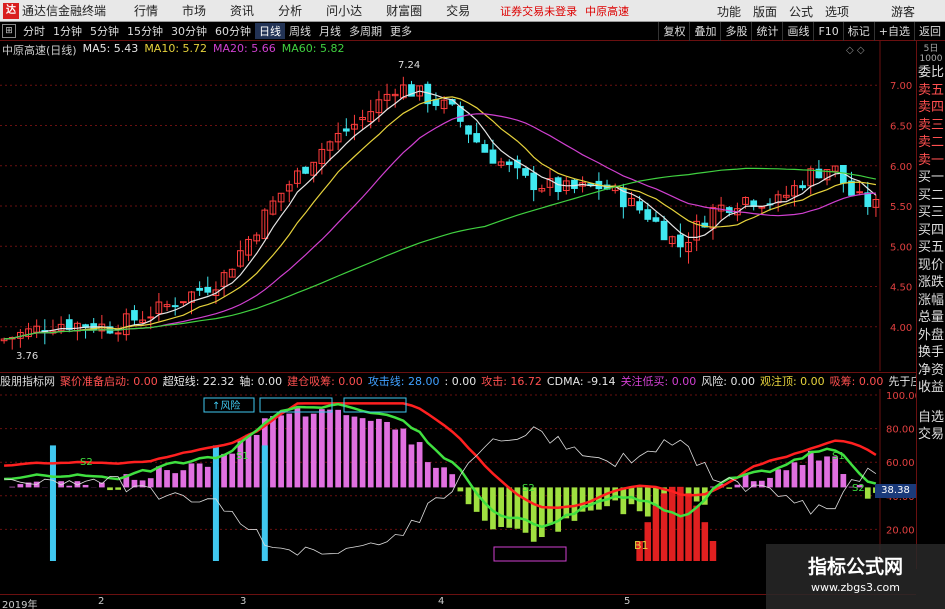 Image resolution: width=945 pixels, height=609 pixels. I want to click on tool-button-add-watchlist: +自选, so click(893, 31).